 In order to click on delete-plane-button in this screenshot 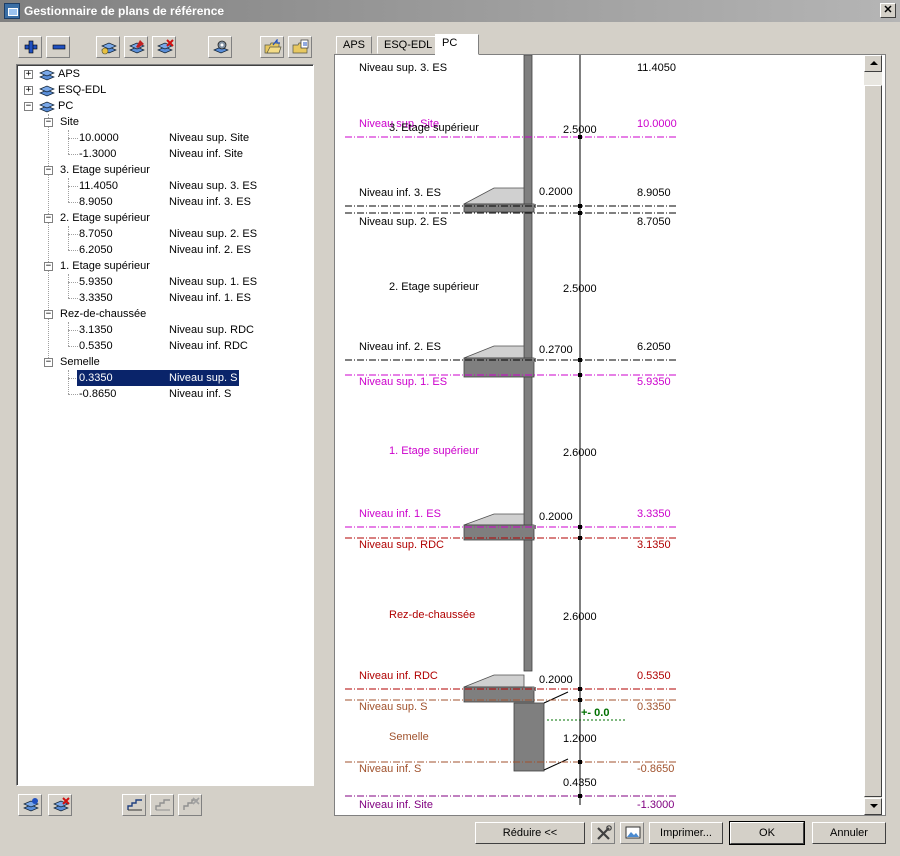, I will do `click(60, 805)`.